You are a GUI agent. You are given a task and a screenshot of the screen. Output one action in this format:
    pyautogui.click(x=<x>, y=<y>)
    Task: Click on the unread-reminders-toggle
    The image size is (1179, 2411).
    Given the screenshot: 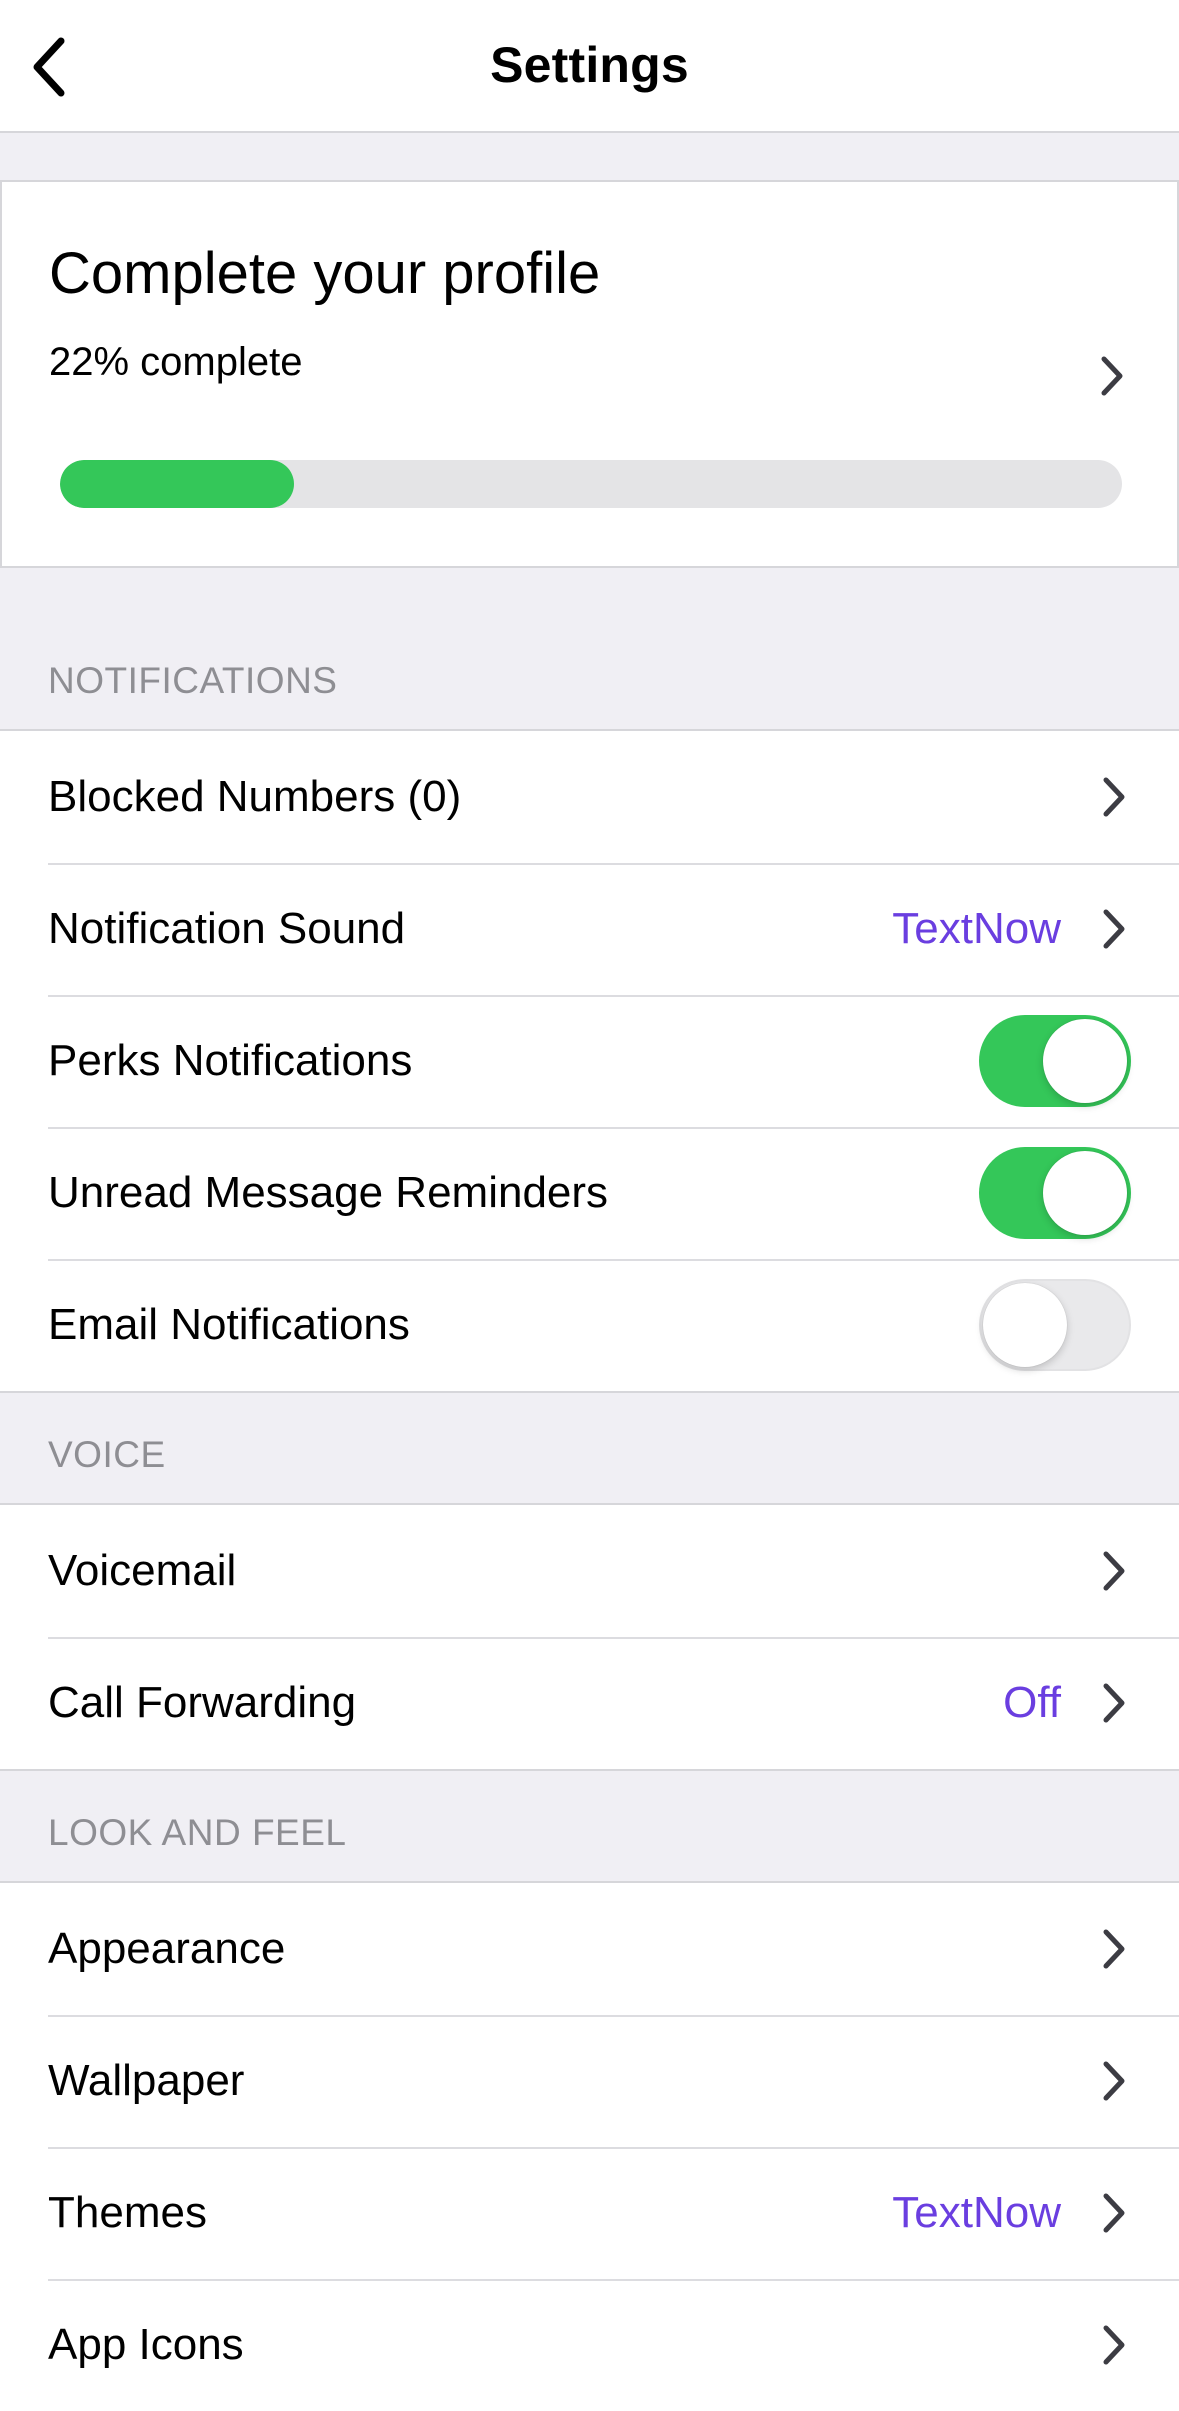 What is the action you would take?
    pyautogui.click(x=1055, y=1193)
    